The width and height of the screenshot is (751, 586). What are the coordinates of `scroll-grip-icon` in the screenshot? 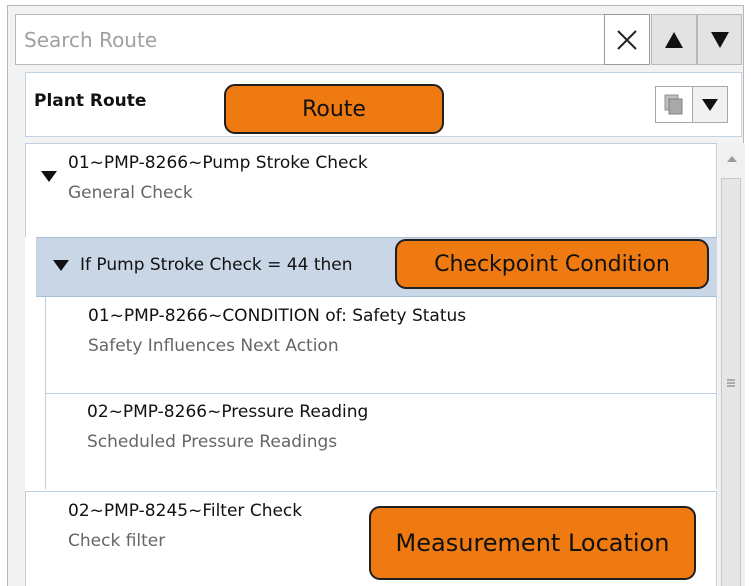 It's located at (731, 382).